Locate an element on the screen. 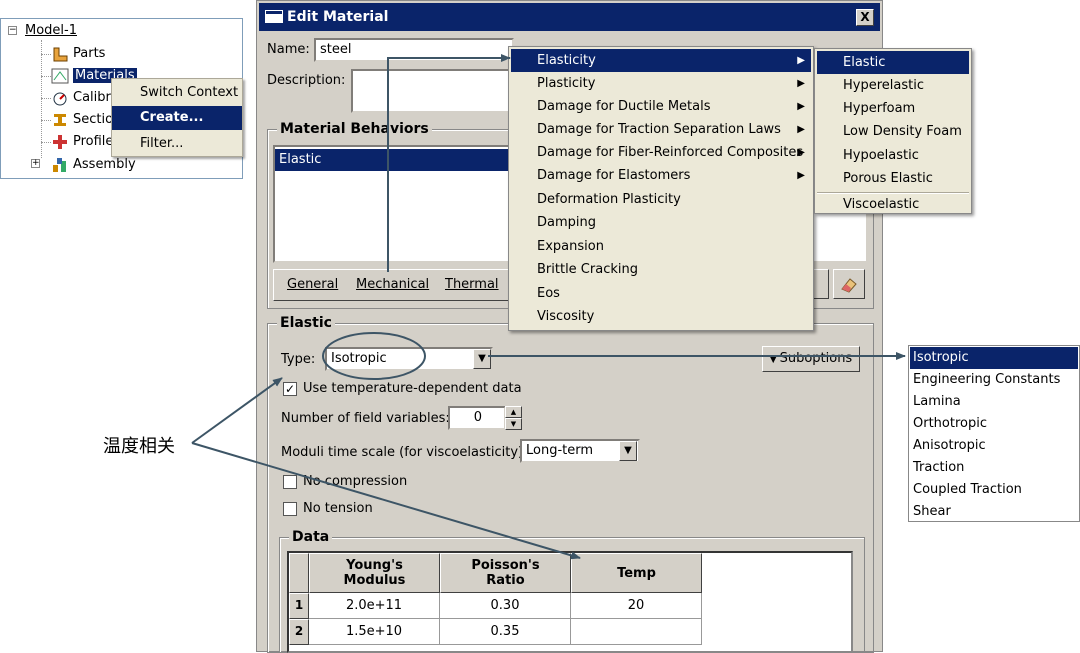 Image resolution: width=1080 pixels, height=653 pixels. menu-item-viscoelastic: Viscoelastic is located at coordinates (893, 204).